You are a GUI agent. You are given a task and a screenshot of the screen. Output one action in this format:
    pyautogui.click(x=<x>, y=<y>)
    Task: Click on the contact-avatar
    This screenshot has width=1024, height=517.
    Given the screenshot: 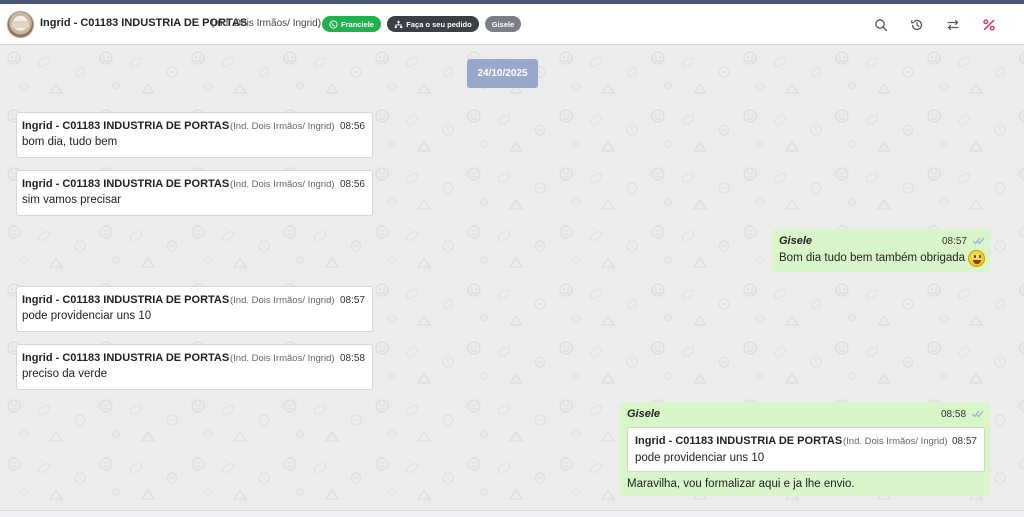 What is the action you would take?
    pyautogui.click(x=20, y=24)
    